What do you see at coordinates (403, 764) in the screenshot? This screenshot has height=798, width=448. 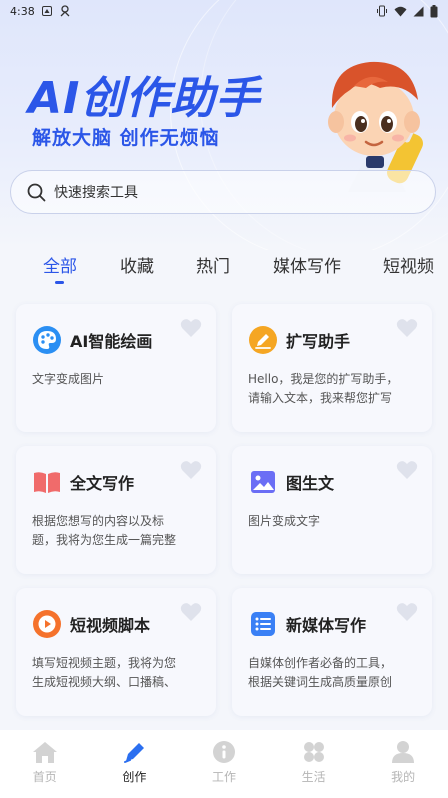 I see `nav-profile: 我的` at bounding box center [403, 764].